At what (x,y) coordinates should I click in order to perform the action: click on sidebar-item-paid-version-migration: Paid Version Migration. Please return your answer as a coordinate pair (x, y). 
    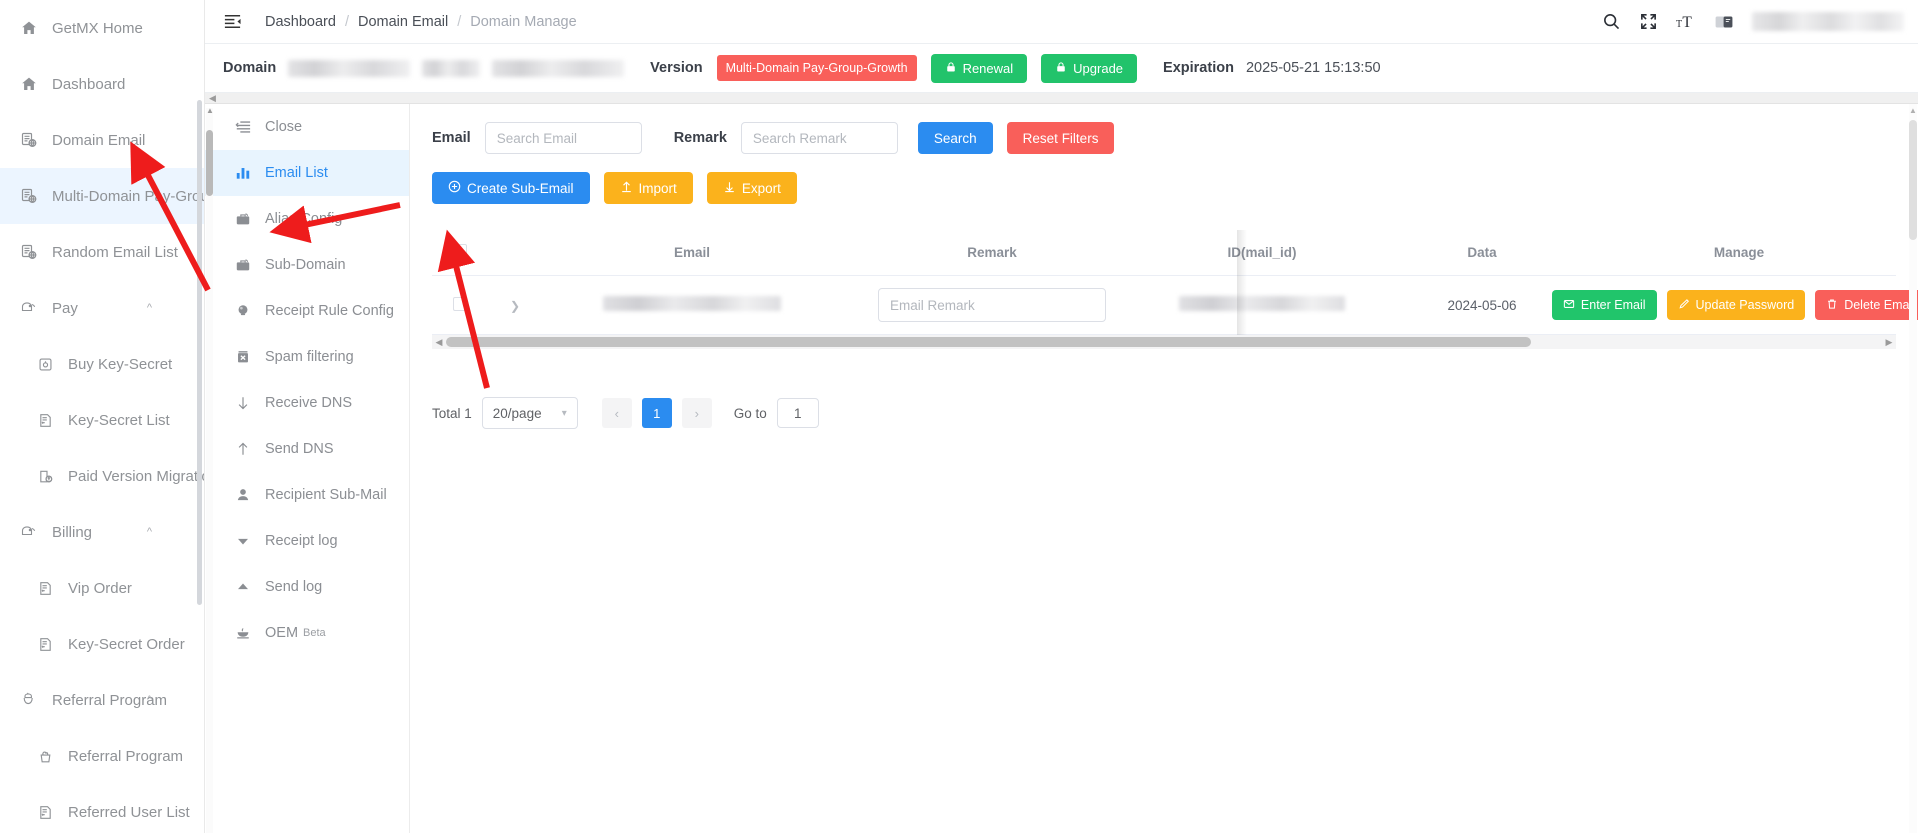
    Looking at the image, I should click on (102, 476).